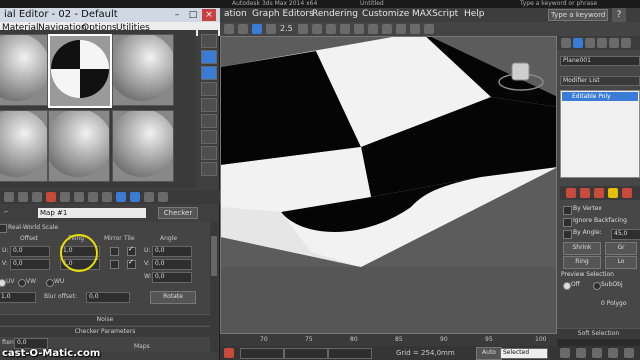  Describe the element at coordinates (177, 15) in the screenshot. I see `minimize-icon: –` at that location.